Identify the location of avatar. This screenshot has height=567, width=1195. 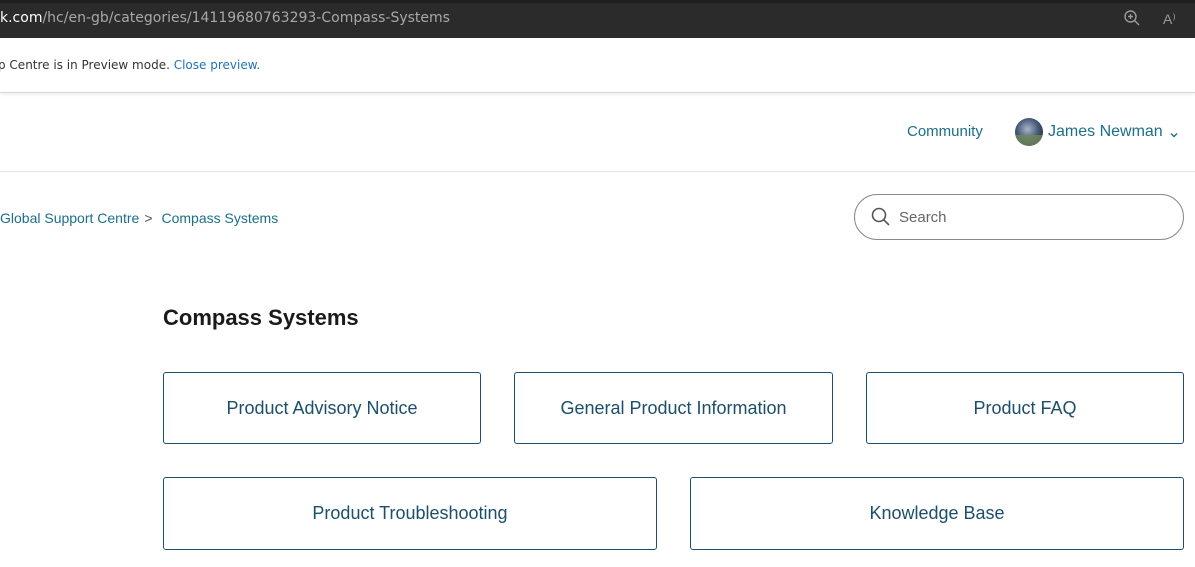
(1029, 132).